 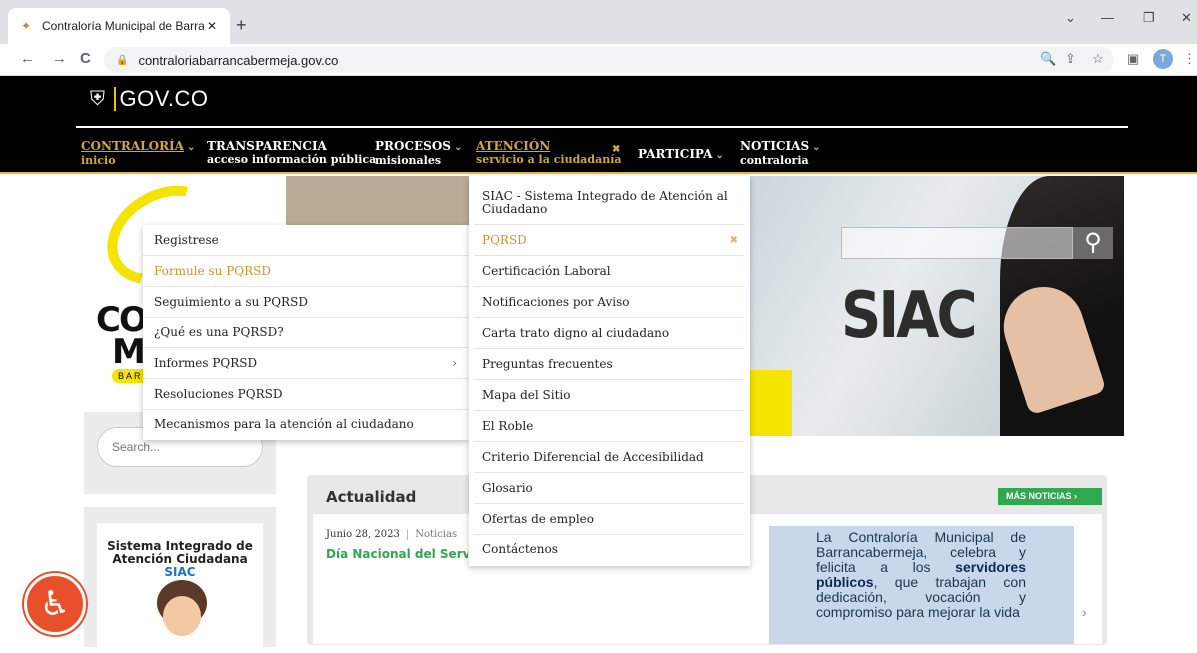 I want to click on agent-avatar-face, so click(x=182, y=616).